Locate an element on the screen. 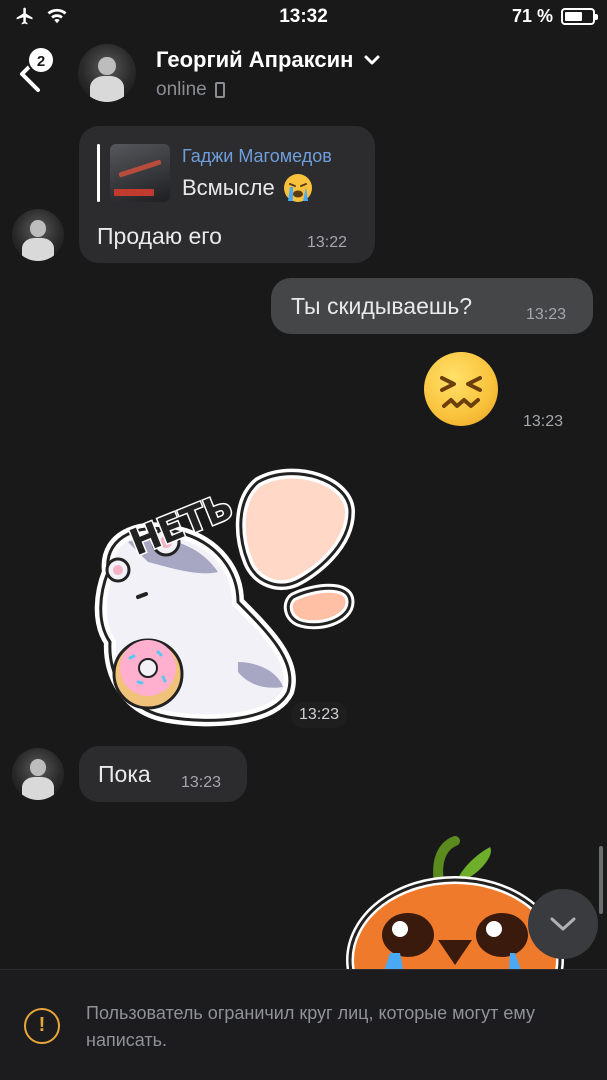 The height and width of the screenshot is (1080, 607). battery-percent: 71 % is located at coordinates (532, 16).